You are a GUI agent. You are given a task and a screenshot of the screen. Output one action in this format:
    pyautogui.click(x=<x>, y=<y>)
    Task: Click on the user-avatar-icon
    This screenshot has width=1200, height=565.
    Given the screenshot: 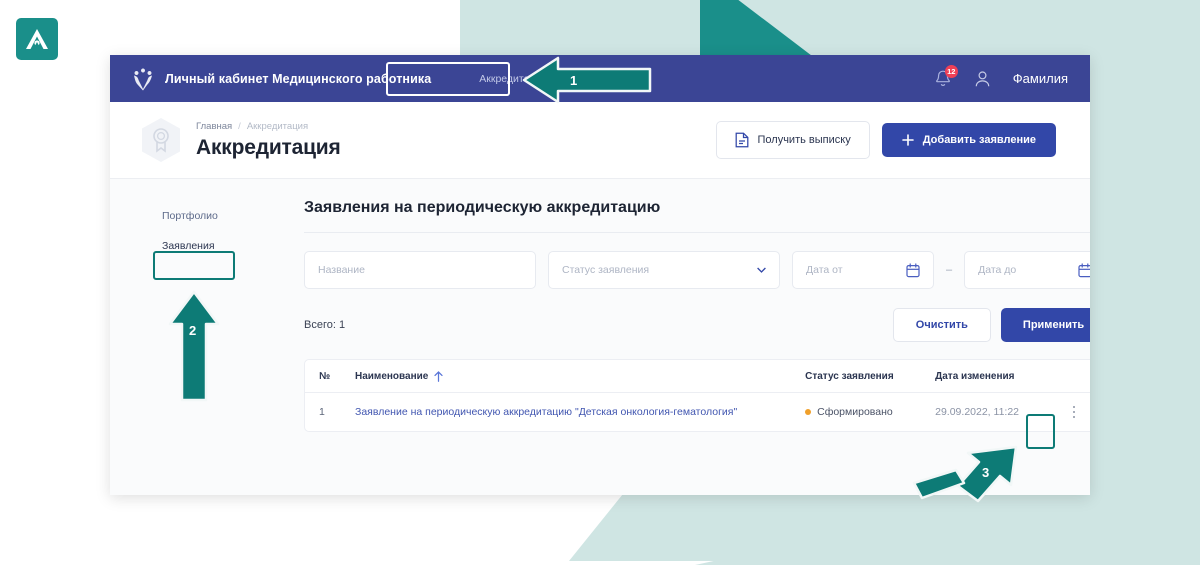 What is the action you would take?
    pyautogui.click(x=982, y=79)
    